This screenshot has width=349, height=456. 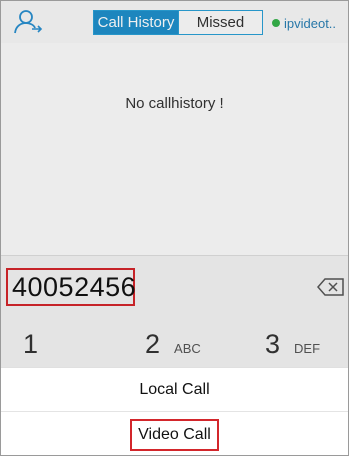 I want to click on video-call-option: Video Call, so click(x=174, y=434).